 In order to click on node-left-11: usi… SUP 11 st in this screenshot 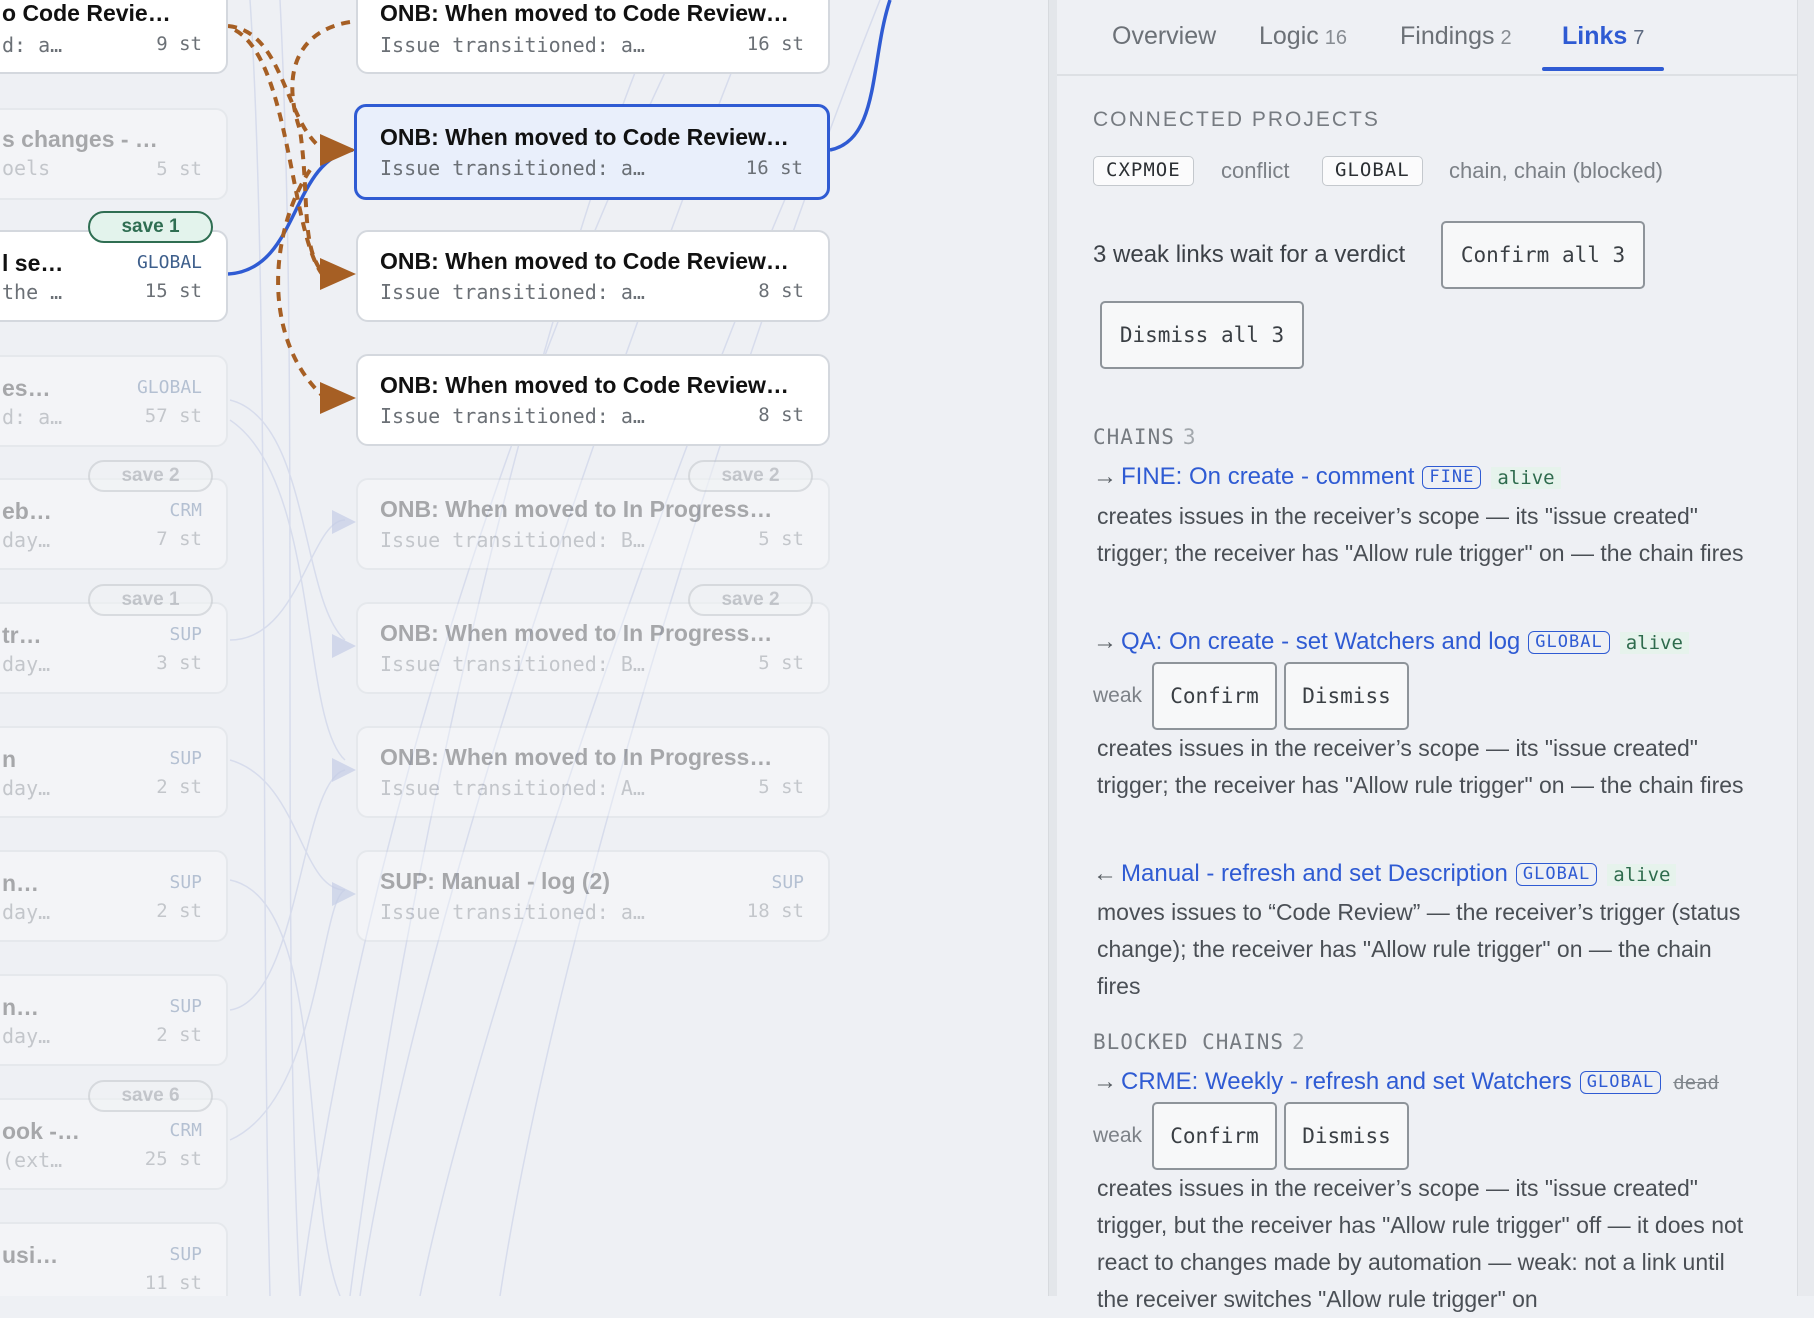, I will do `click(114, 1259)`.